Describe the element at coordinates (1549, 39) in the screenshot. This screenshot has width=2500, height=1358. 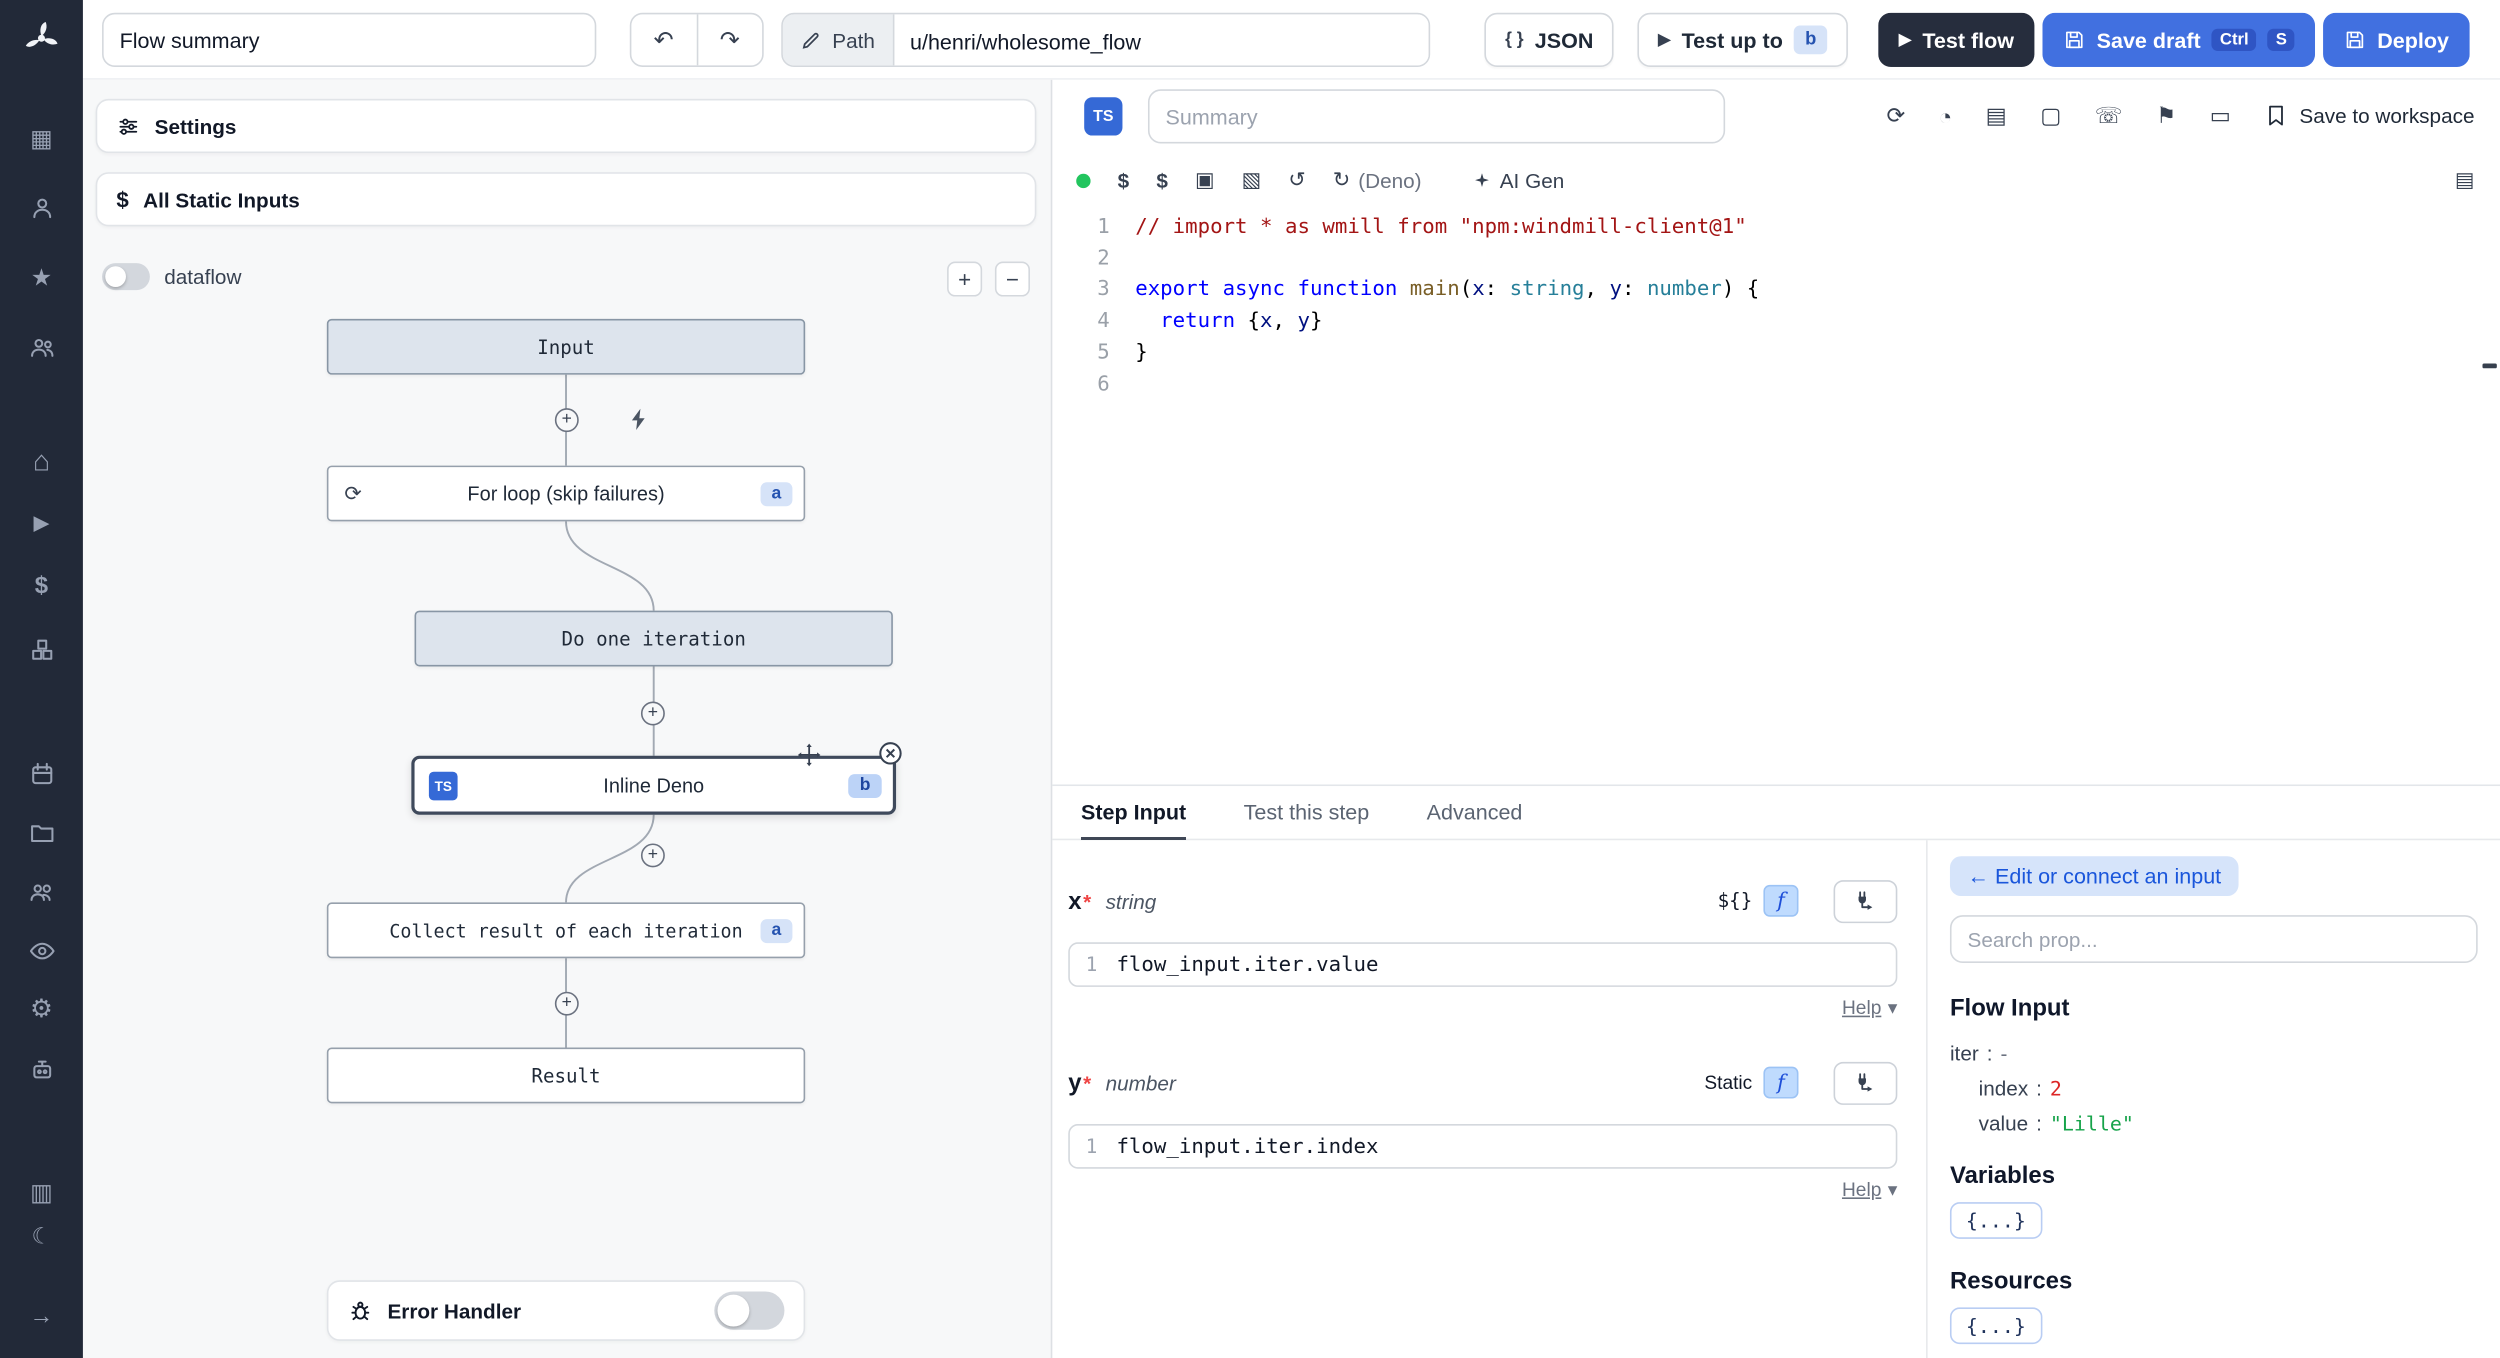
I see `json-button: { } JSON` at that location.